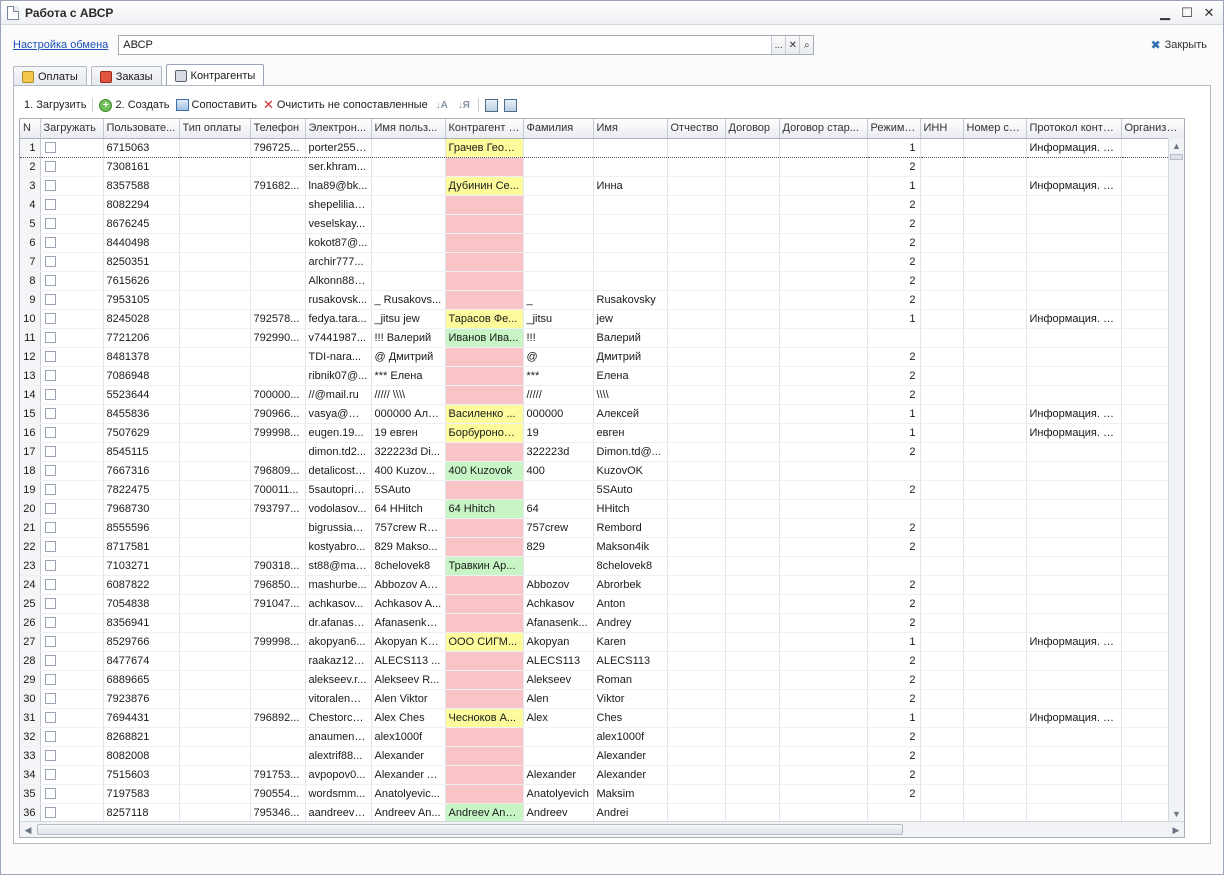 The image size is (1224, 875). I want to click on table-row: 4 8082294 shepelilia0... 2, so click(602, 205).